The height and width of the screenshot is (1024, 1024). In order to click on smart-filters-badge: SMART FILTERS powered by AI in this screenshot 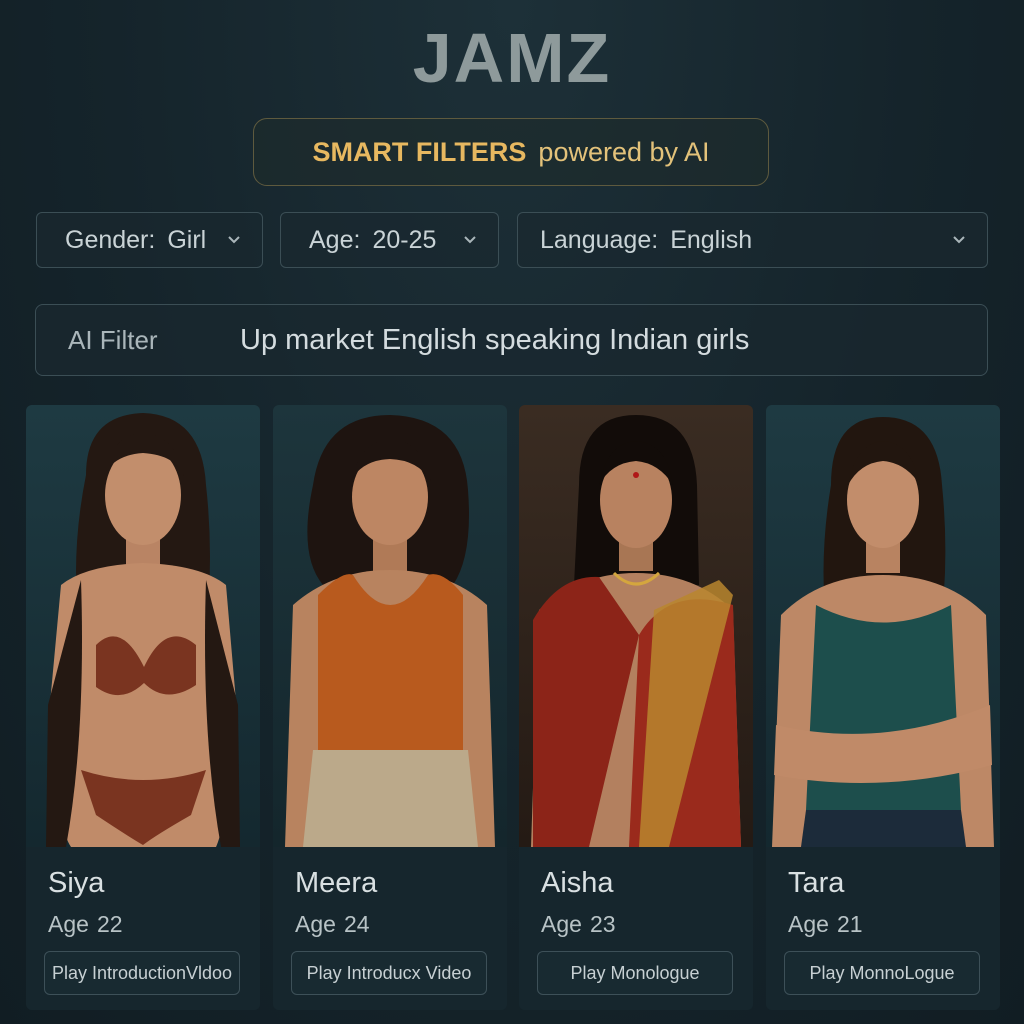, I will do `click(511, 152)`.